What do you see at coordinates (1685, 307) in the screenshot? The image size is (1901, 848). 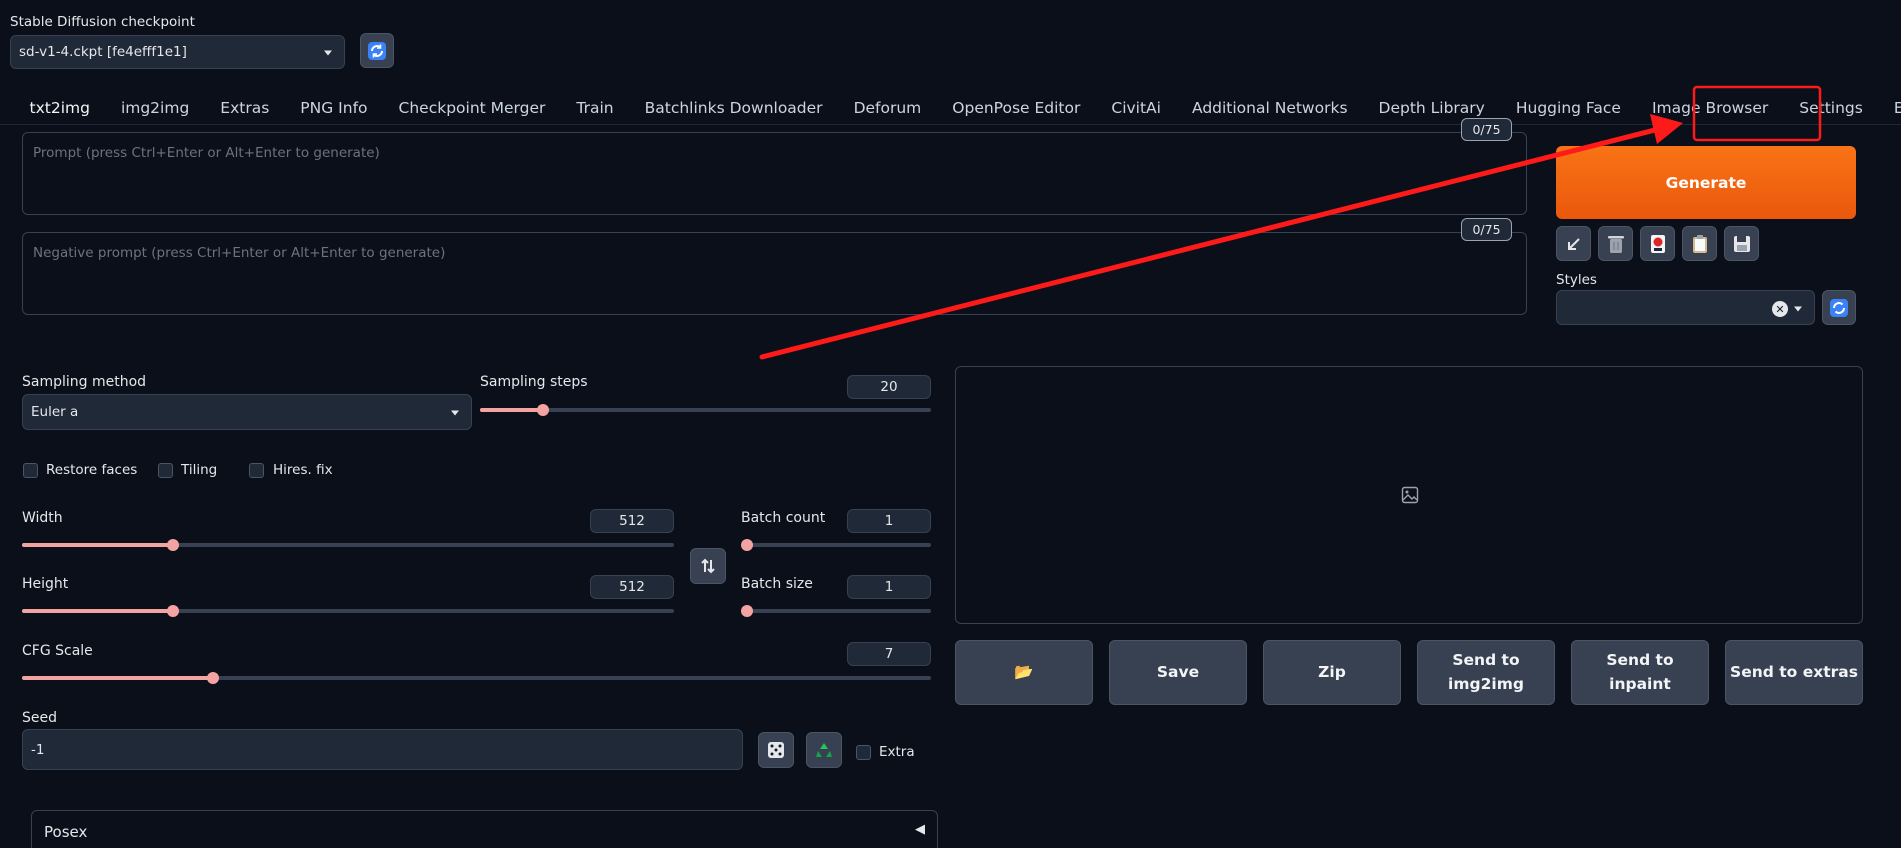 I see `styles-select: ✕` at bounding box center [1685, 307].